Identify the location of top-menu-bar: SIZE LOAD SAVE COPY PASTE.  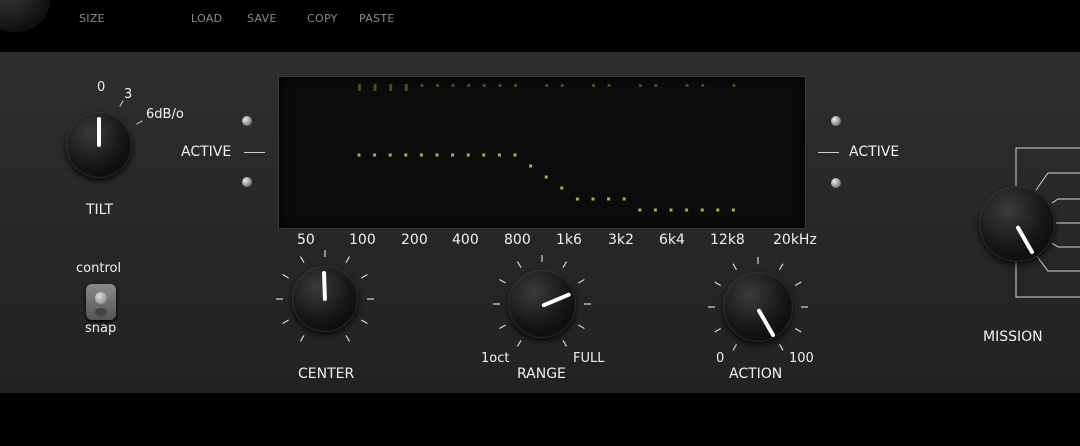
(540, 20).